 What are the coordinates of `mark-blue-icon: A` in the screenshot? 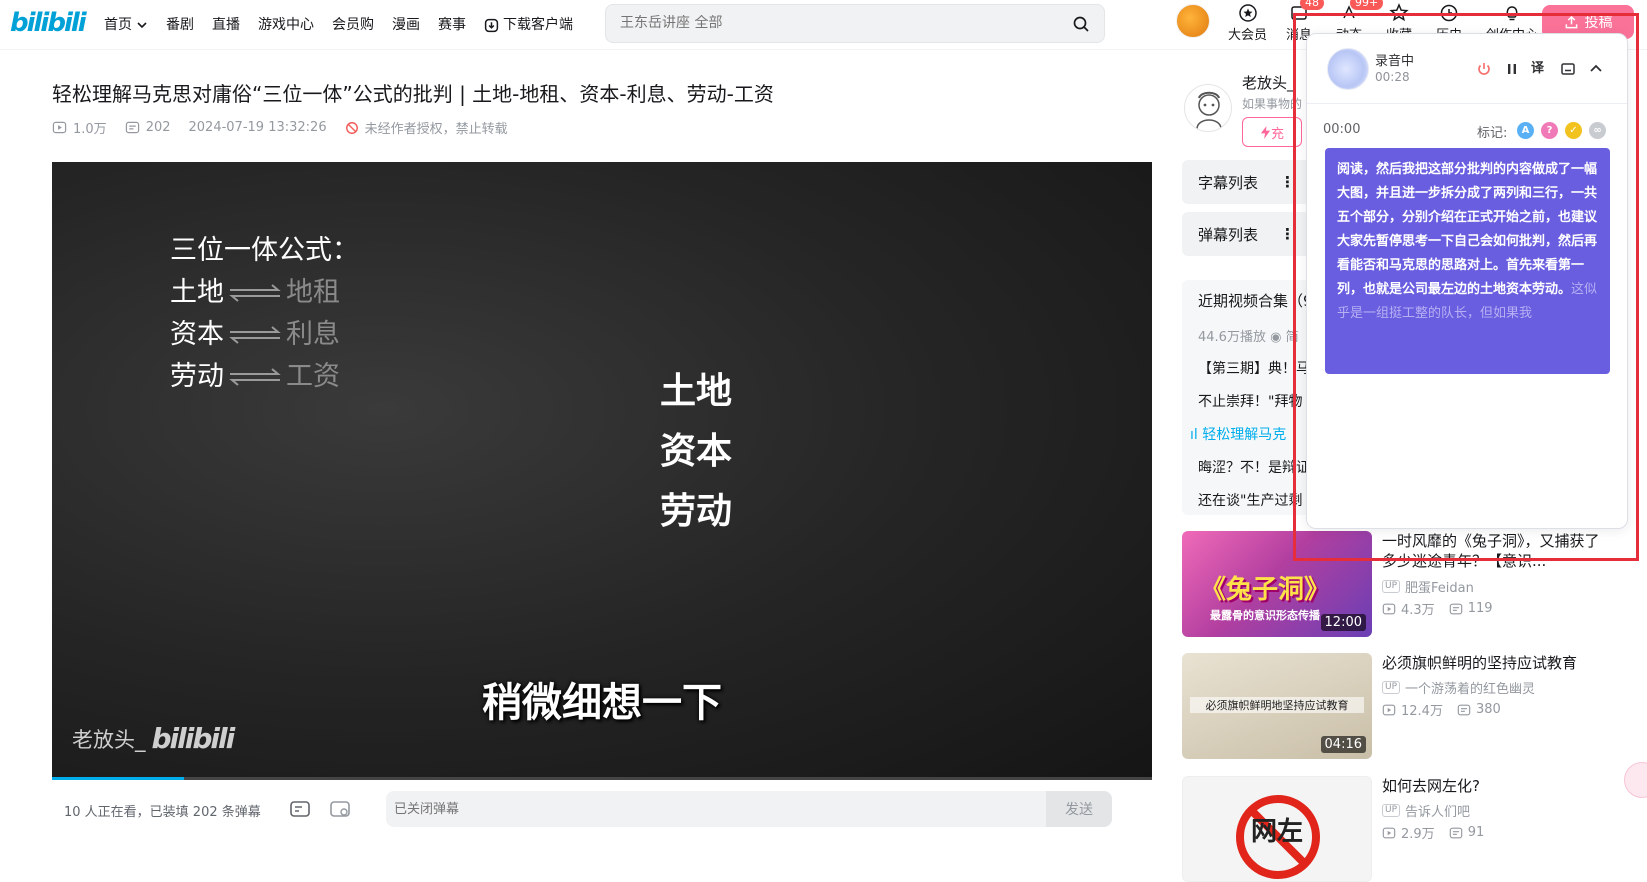 It's located at (1525, 130).